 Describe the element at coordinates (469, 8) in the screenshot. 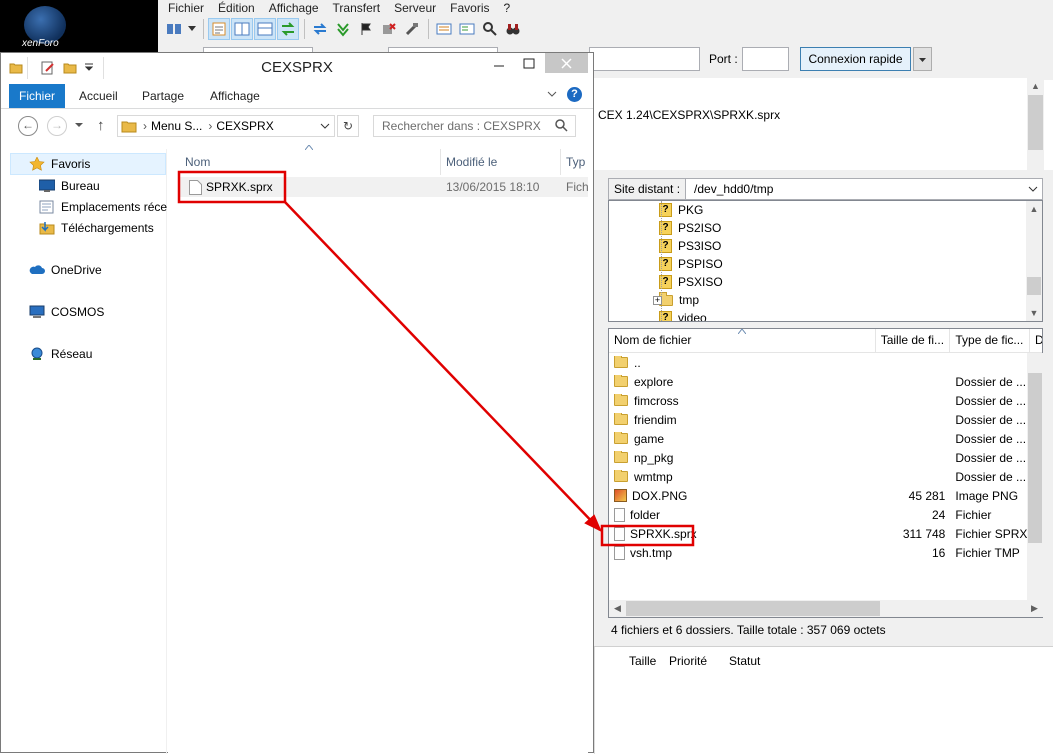

I see `menu-favoris: Favoris` at that location.